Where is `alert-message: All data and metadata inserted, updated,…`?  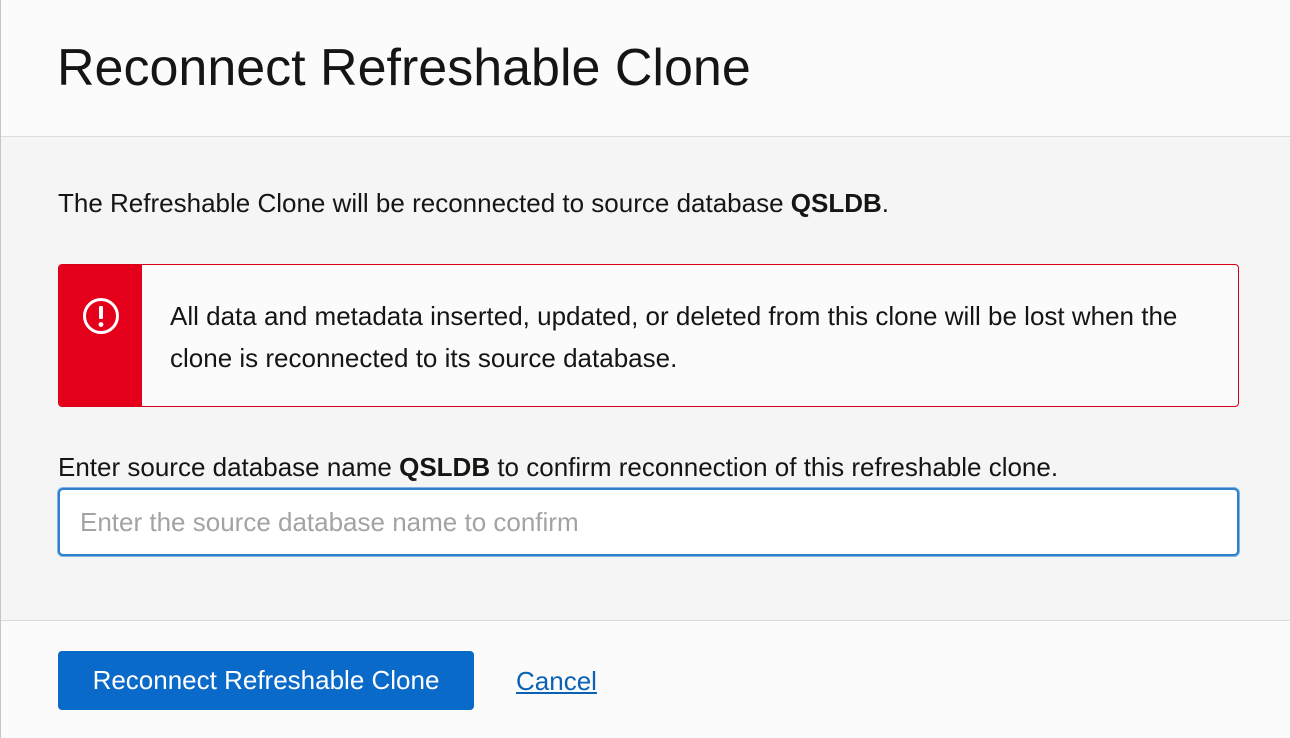
alert-message: All data and metadata inserted, updated,… is located at coordinates (674, 337).